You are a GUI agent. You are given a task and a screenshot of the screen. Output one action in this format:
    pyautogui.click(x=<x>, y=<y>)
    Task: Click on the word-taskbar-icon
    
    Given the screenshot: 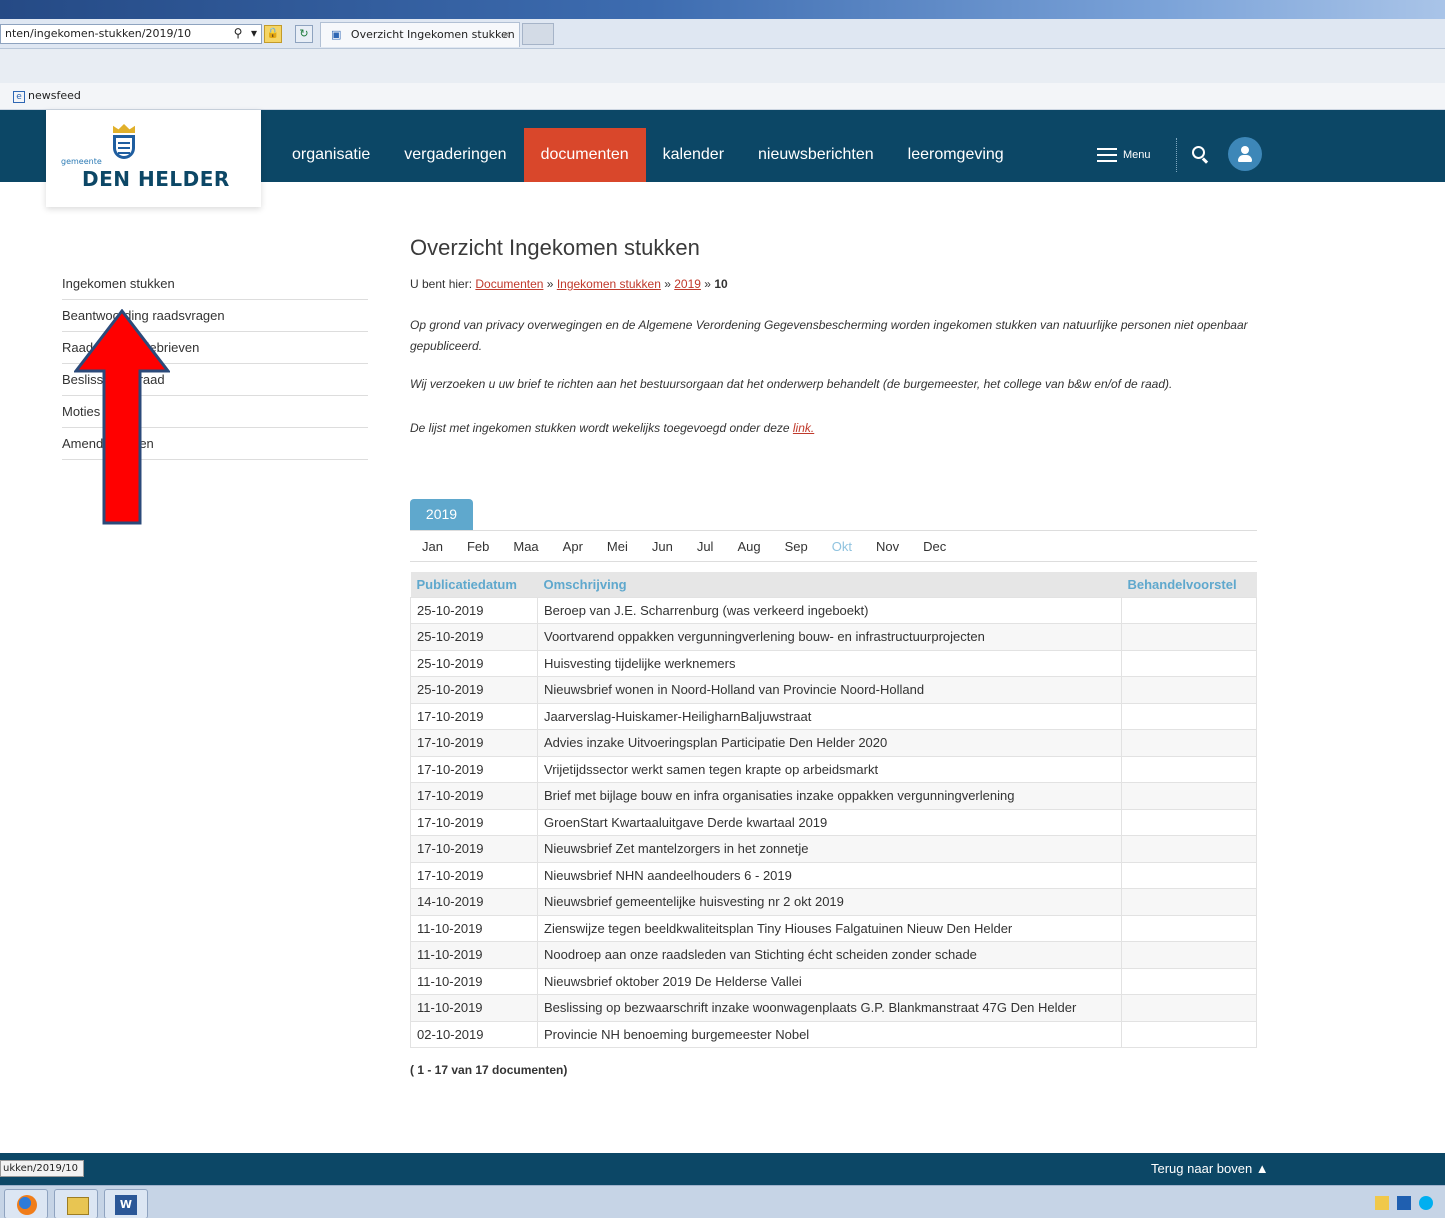 What is the action you would take?
    pyautogui.click(x=126, y=1203)
    